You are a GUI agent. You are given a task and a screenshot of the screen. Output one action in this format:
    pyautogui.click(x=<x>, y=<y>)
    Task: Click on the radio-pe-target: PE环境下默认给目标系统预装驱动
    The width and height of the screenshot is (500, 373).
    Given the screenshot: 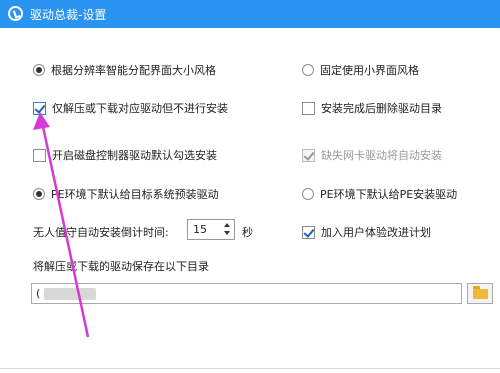 What is the action you would take?
    pyautogui.click(x=126, y=194)
    